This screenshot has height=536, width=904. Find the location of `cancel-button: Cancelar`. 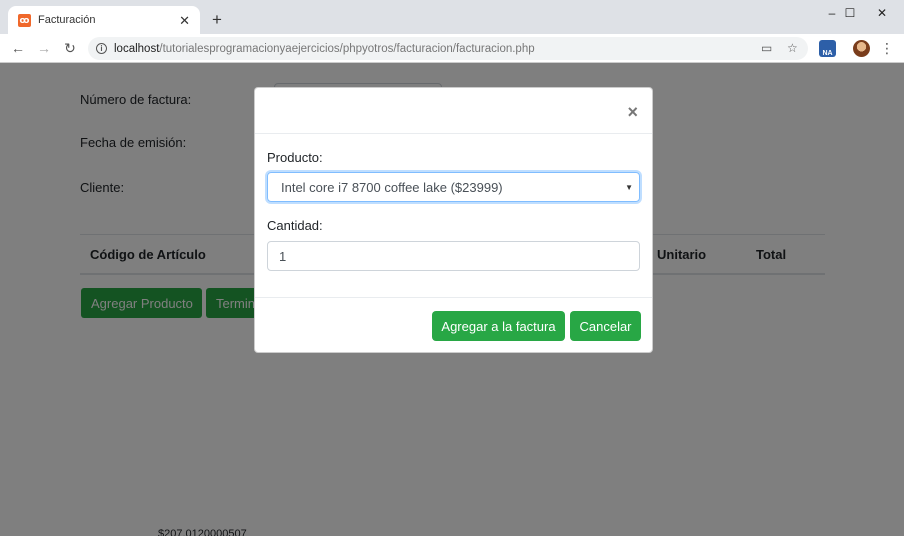

cancel-button: Cancelar is located at coordinates (605, 326).